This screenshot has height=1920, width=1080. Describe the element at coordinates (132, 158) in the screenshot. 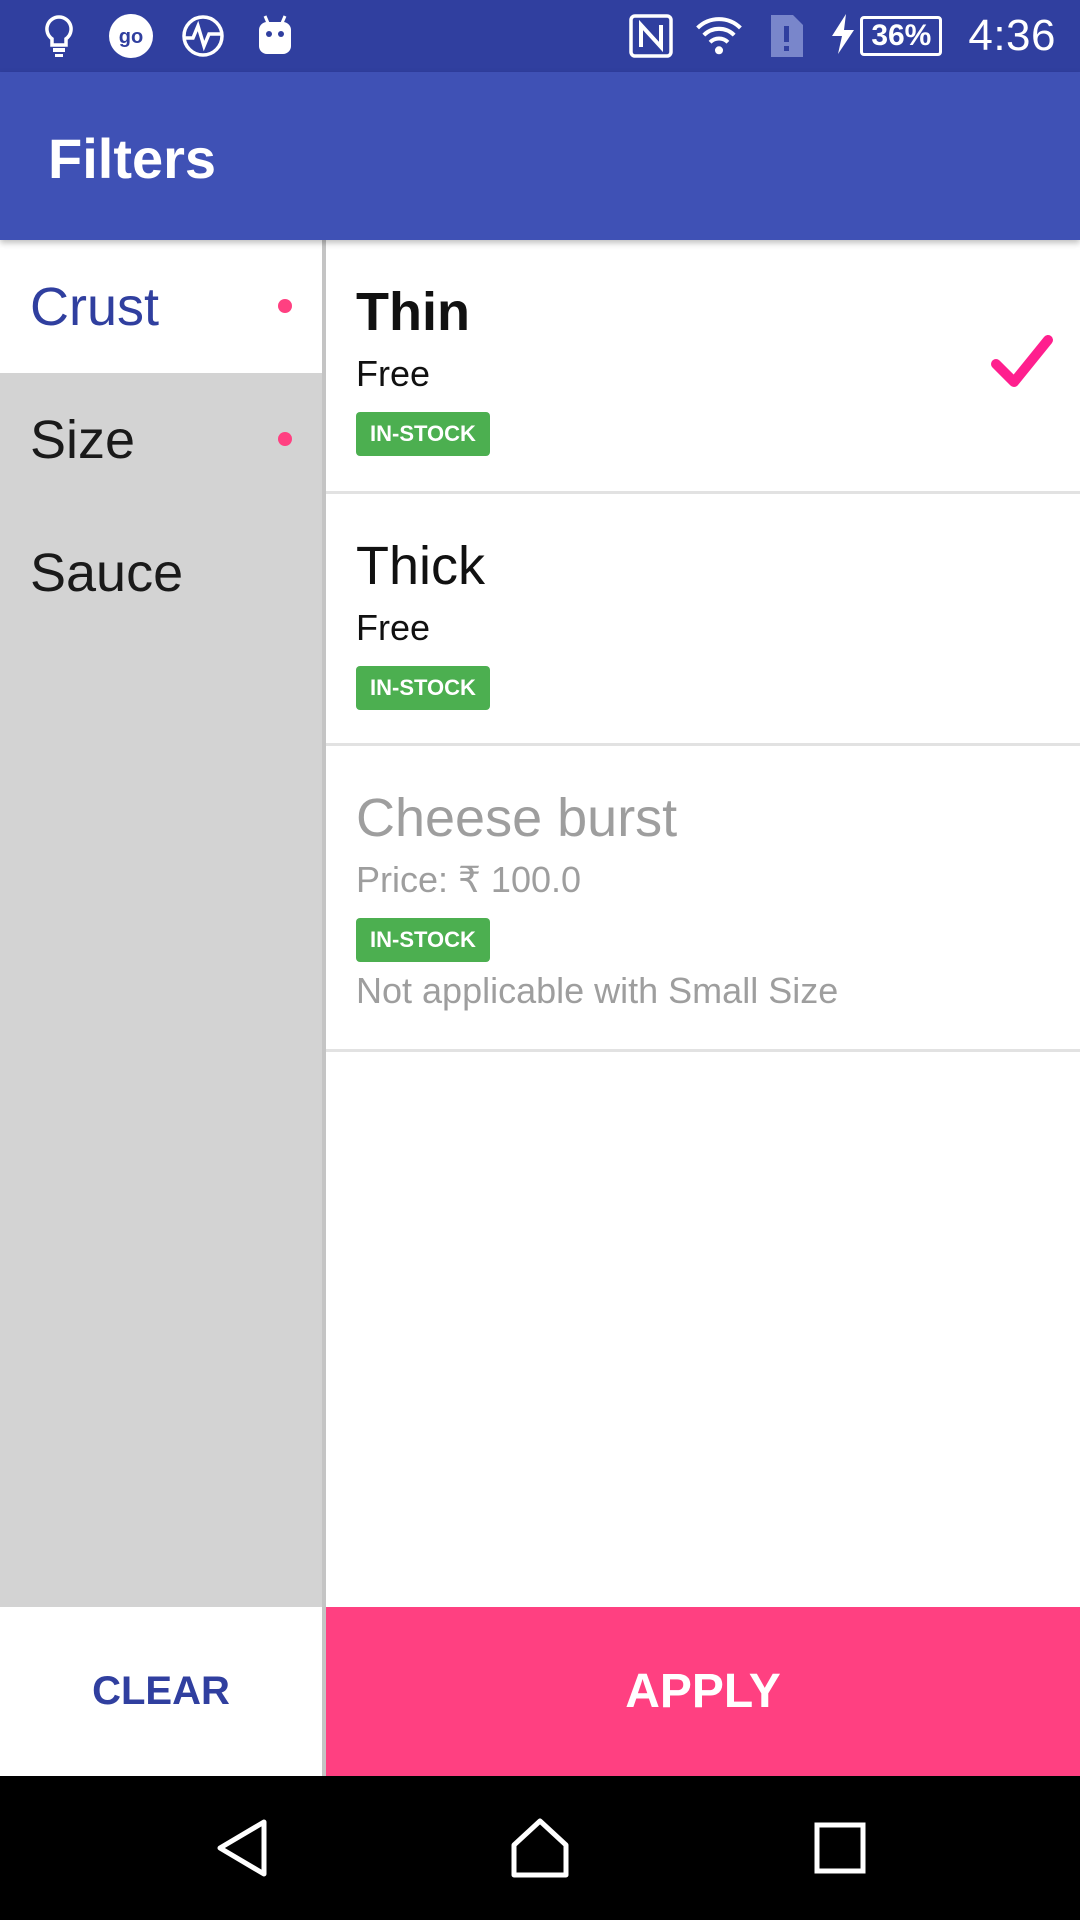

I see `page-title: Filters` at that location.